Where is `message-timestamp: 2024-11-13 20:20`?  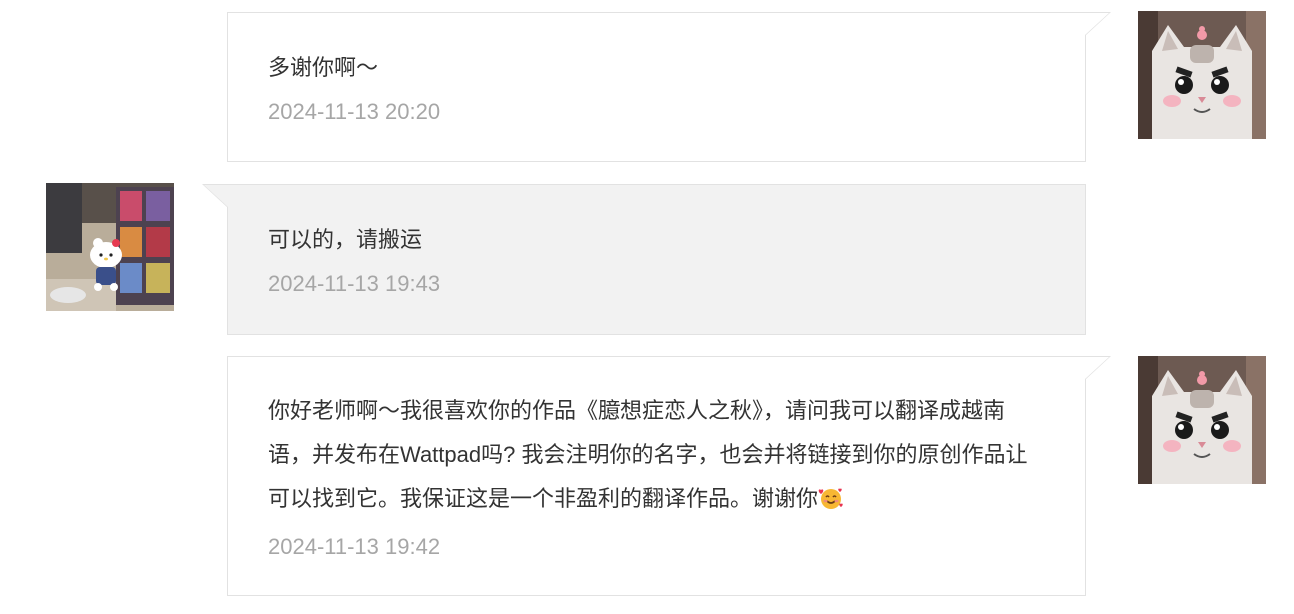 message-timestamp: 2024-11-13 20:20 is located at coordinates (354, 111).